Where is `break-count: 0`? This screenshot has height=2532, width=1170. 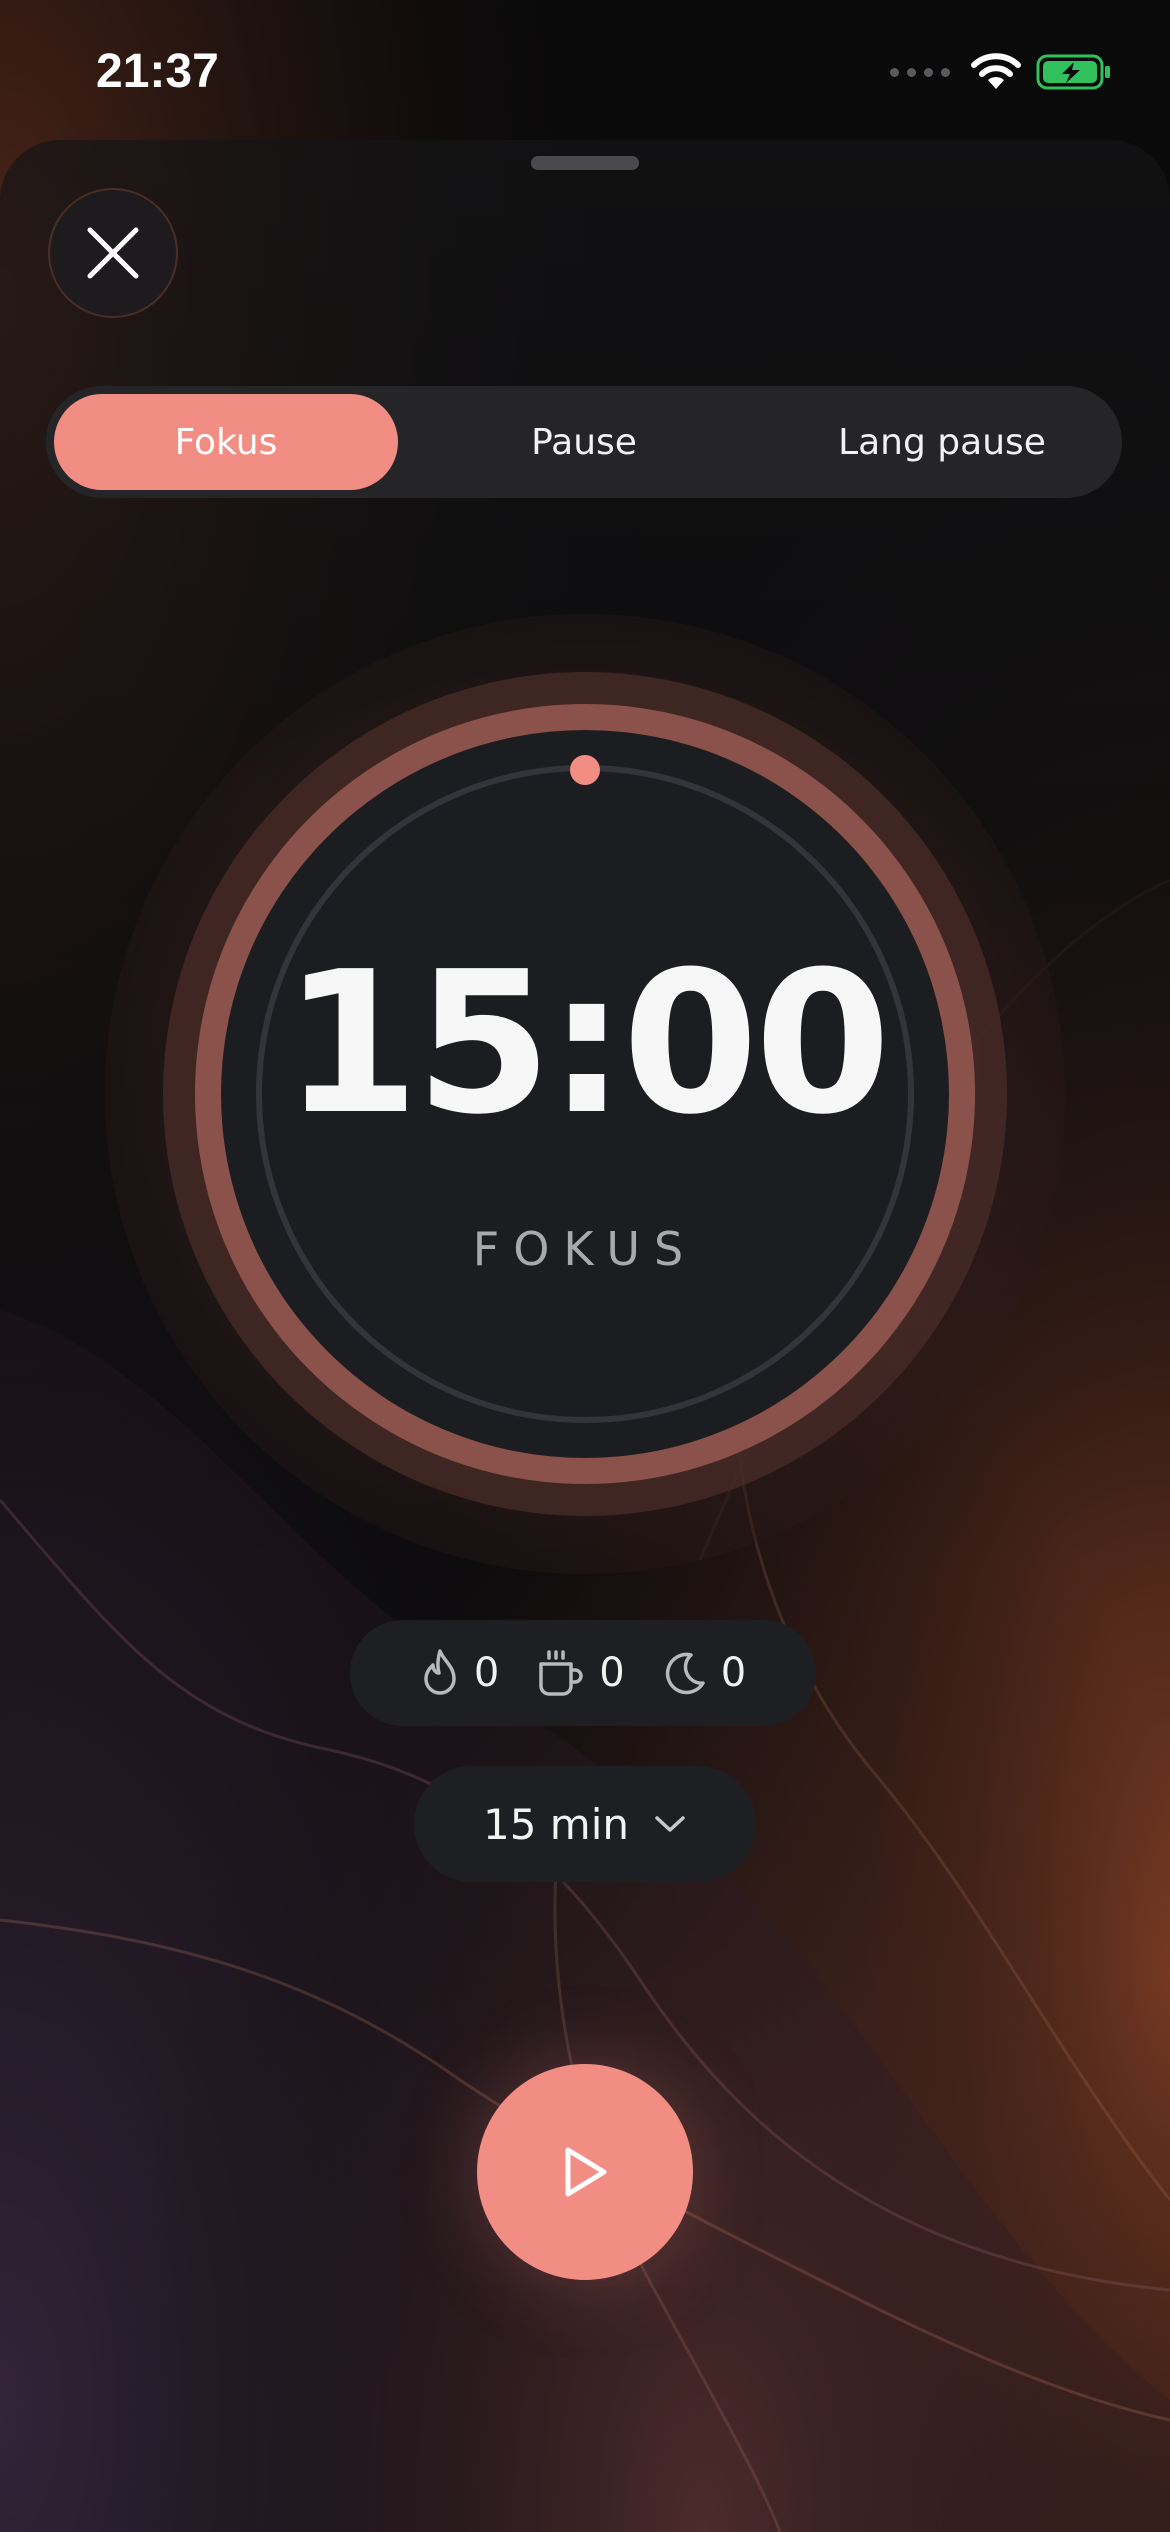
break-count: 0 is located at coordinates (580, 1673).